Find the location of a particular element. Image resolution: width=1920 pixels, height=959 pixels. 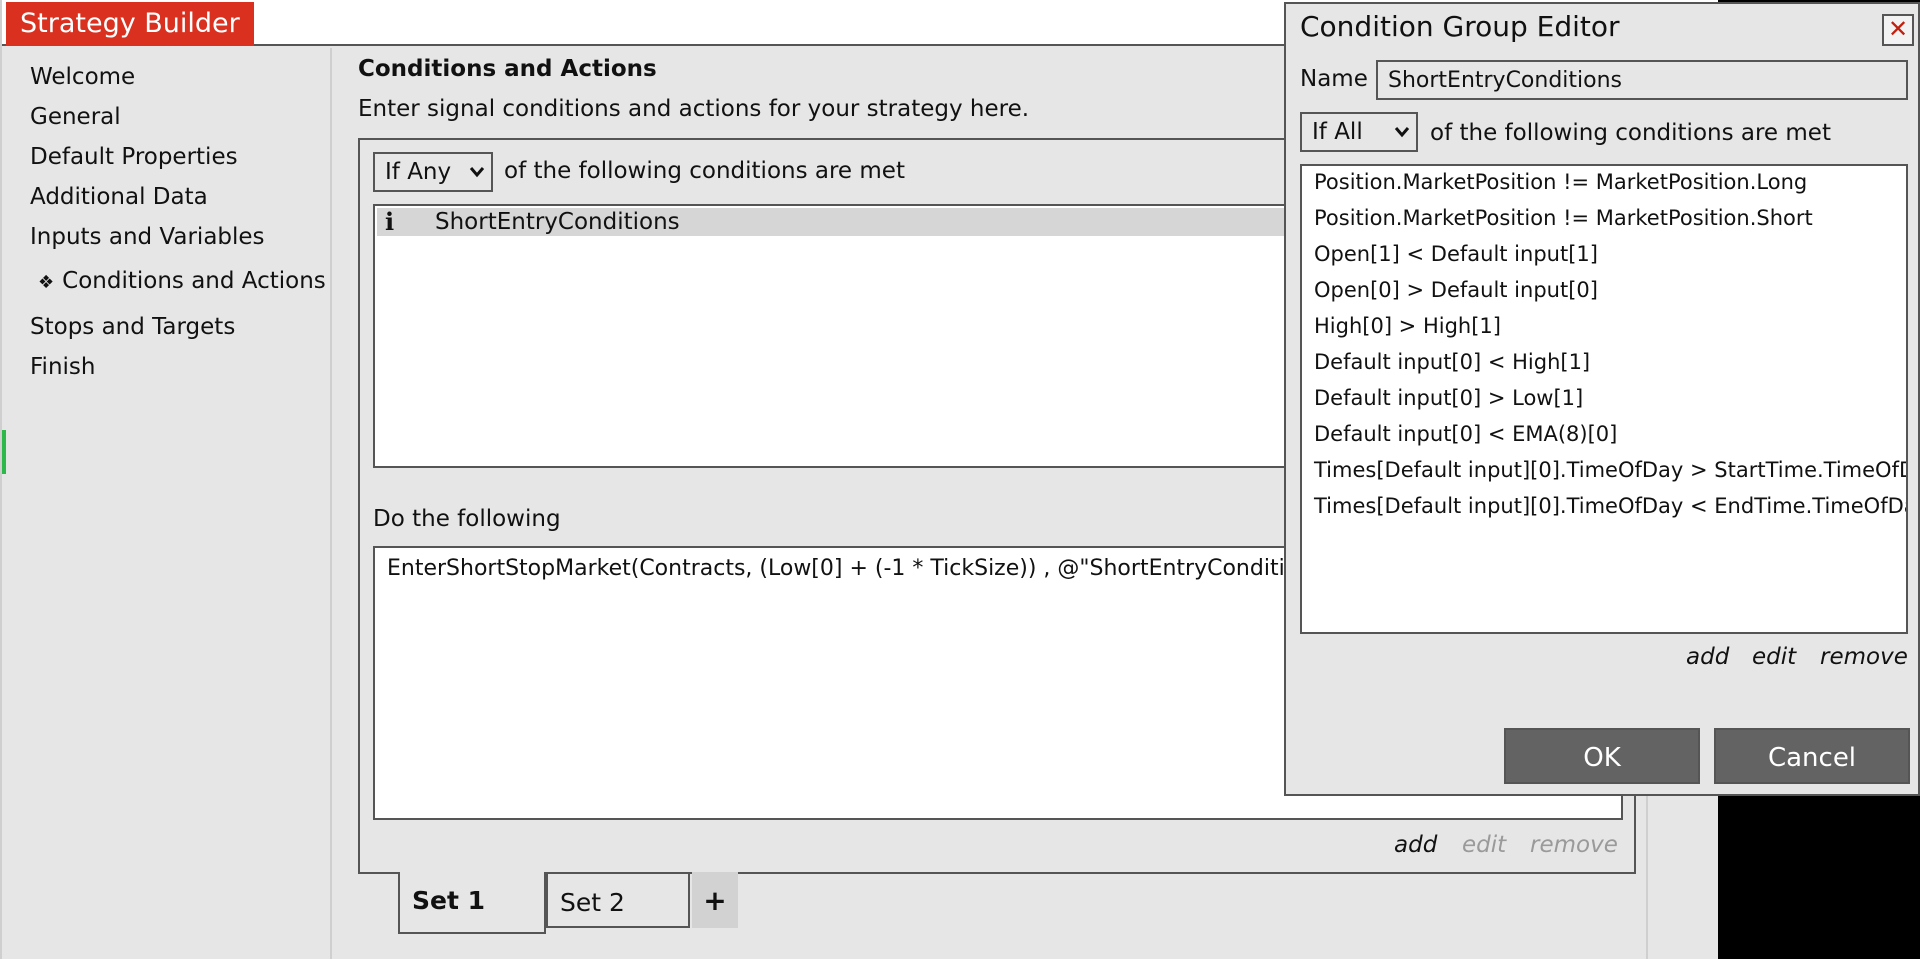

list-item: Default input[0] < High[1] is located at coordinates (1452, 362).